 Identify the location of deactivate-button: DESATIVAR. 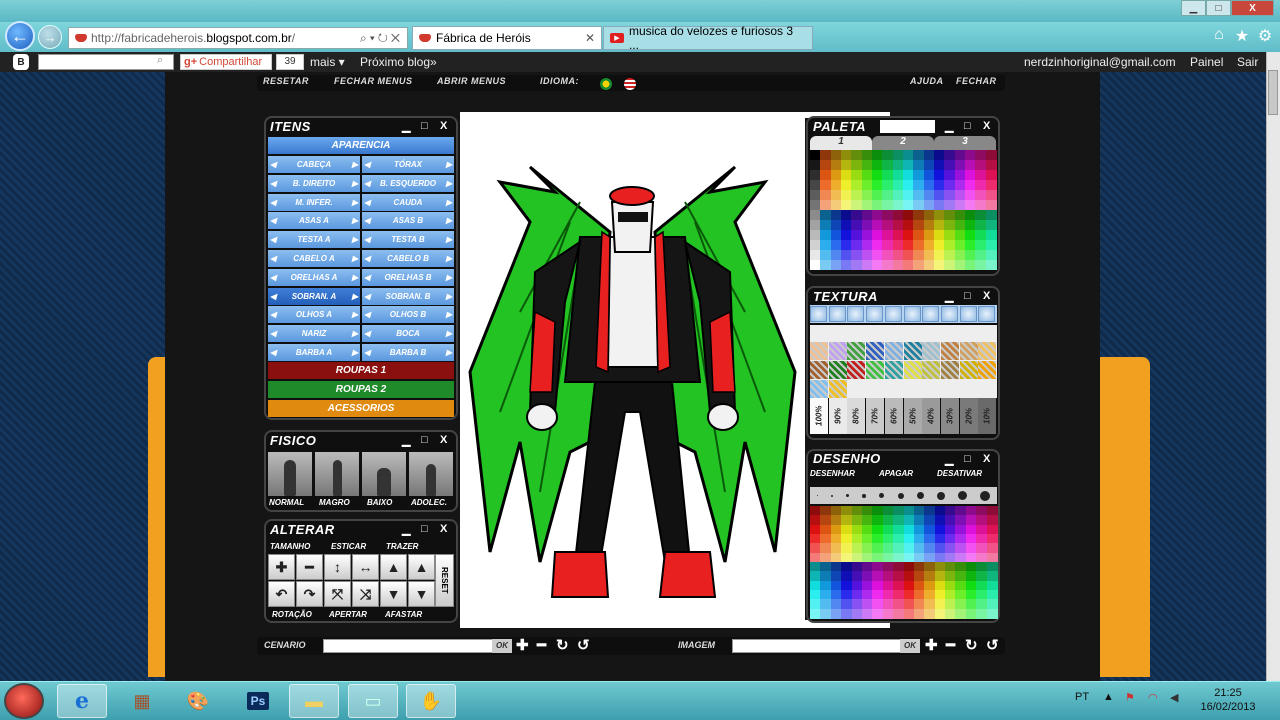
(959, 473).